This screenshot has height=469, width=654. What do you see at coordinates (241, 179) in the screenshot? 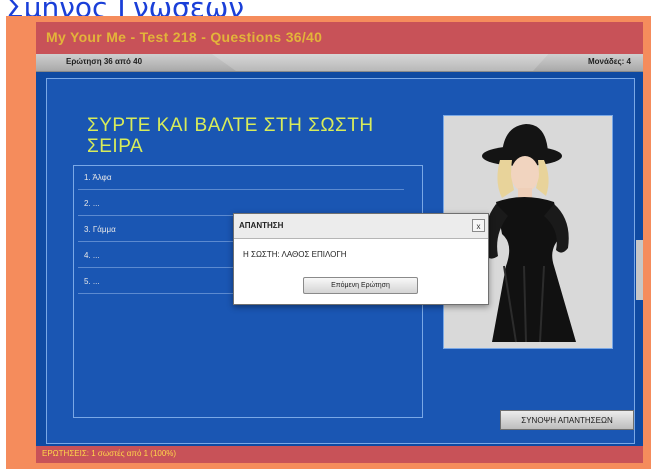
I see `answer-item: 1. Άλφα` at bounding box center [241, 179].